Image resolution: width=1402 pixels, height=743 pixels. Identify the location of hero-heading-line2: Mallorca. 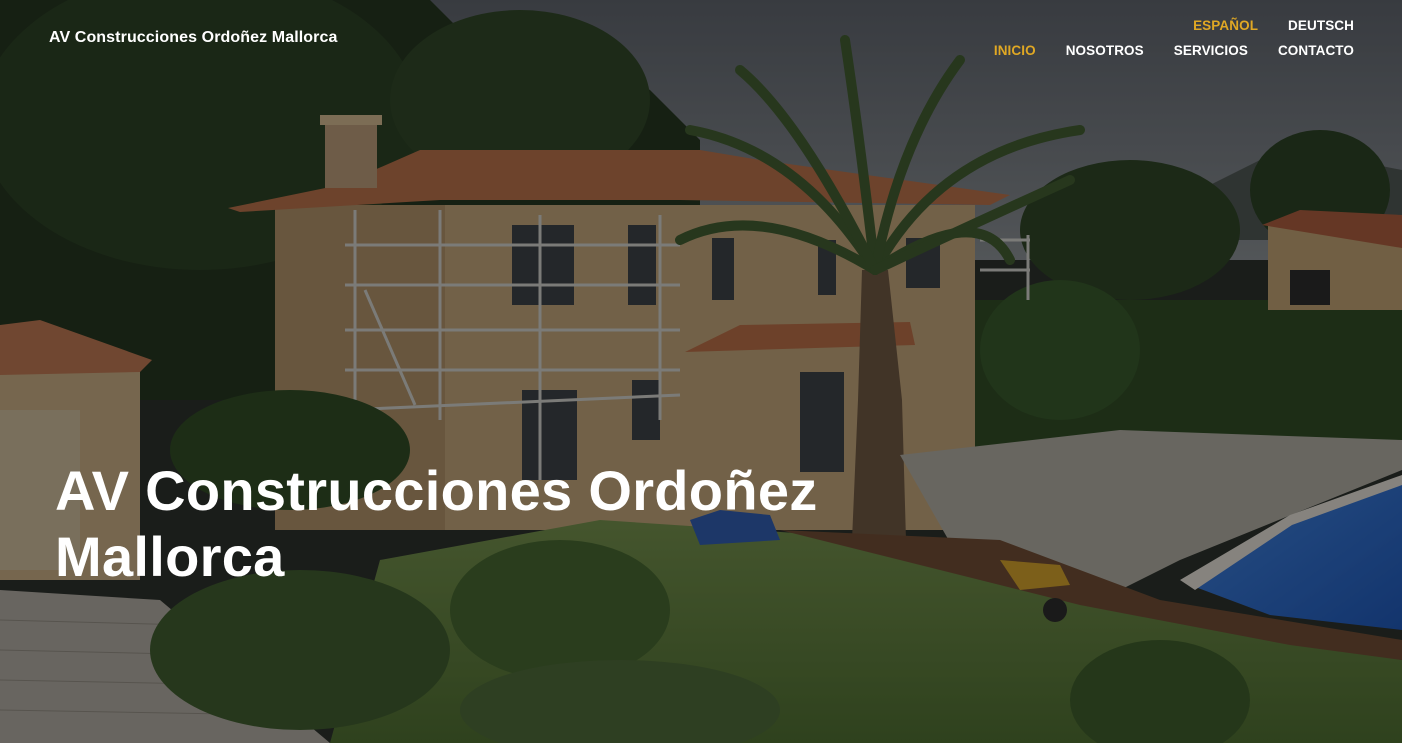
(170, 556).